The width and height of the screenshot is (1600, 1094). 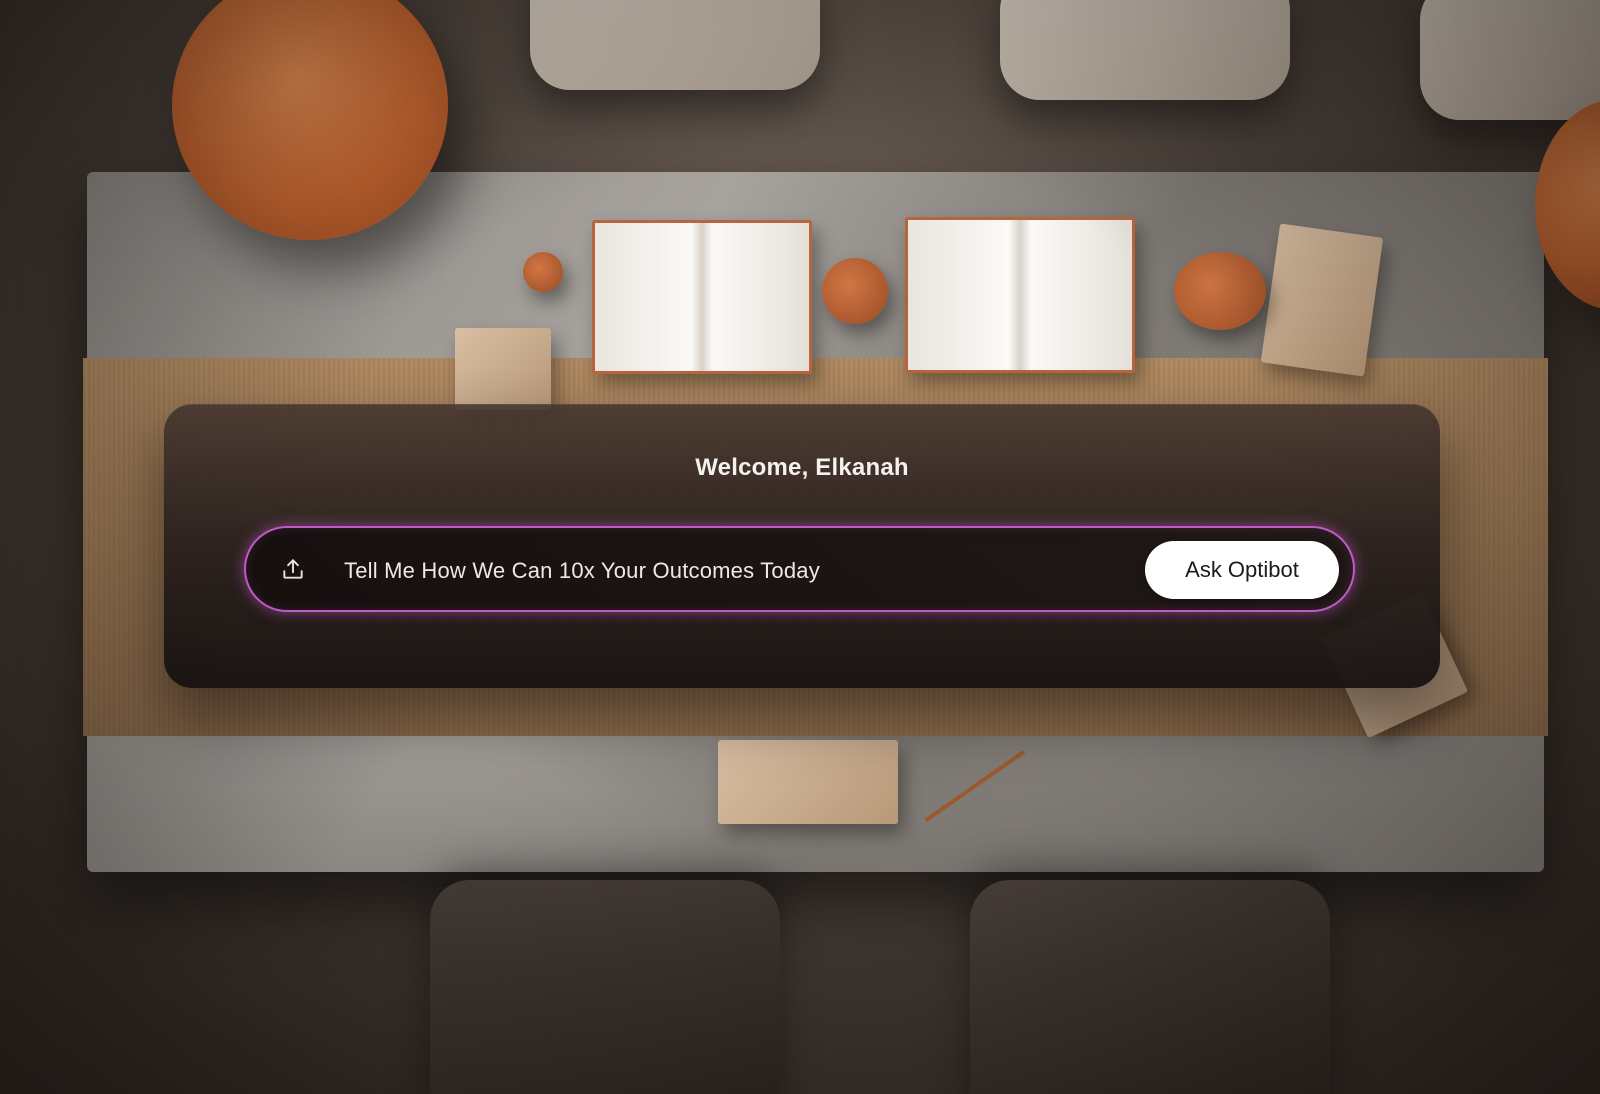 What do you see at coordinates (802, 467) in the screenshot?
I see `welcome-heading: Welcome, Elkanah` at bounding box center [802, 467].